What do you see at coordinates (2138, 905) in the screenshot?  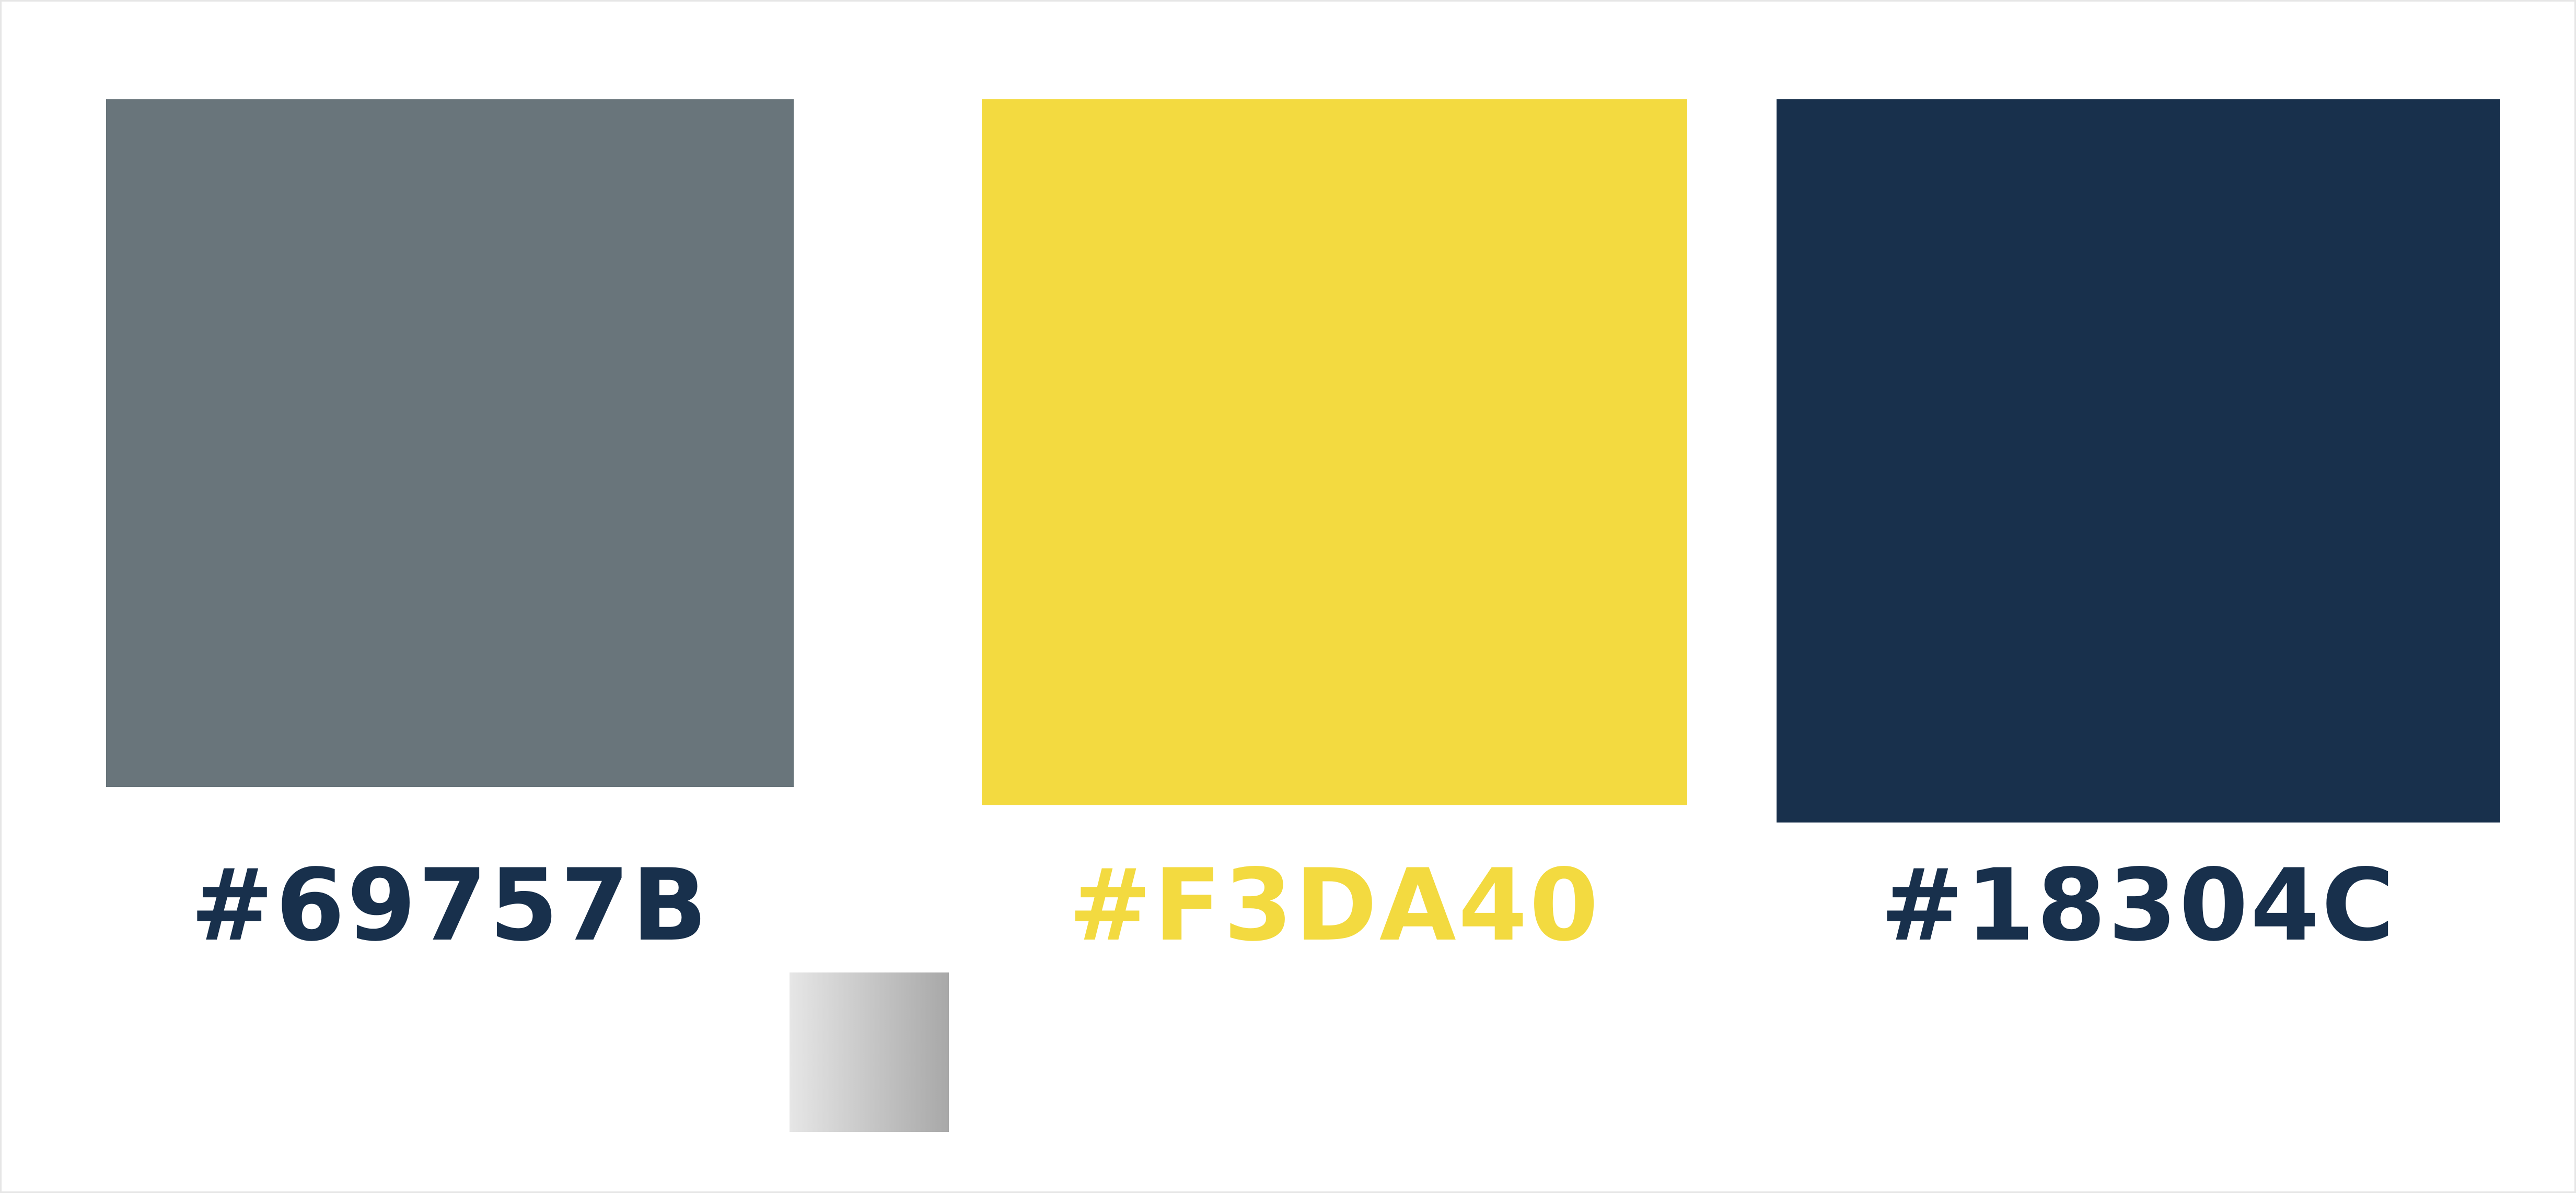 I see `hex-label-navy: #18304C` at bounding box center [2138, 905].